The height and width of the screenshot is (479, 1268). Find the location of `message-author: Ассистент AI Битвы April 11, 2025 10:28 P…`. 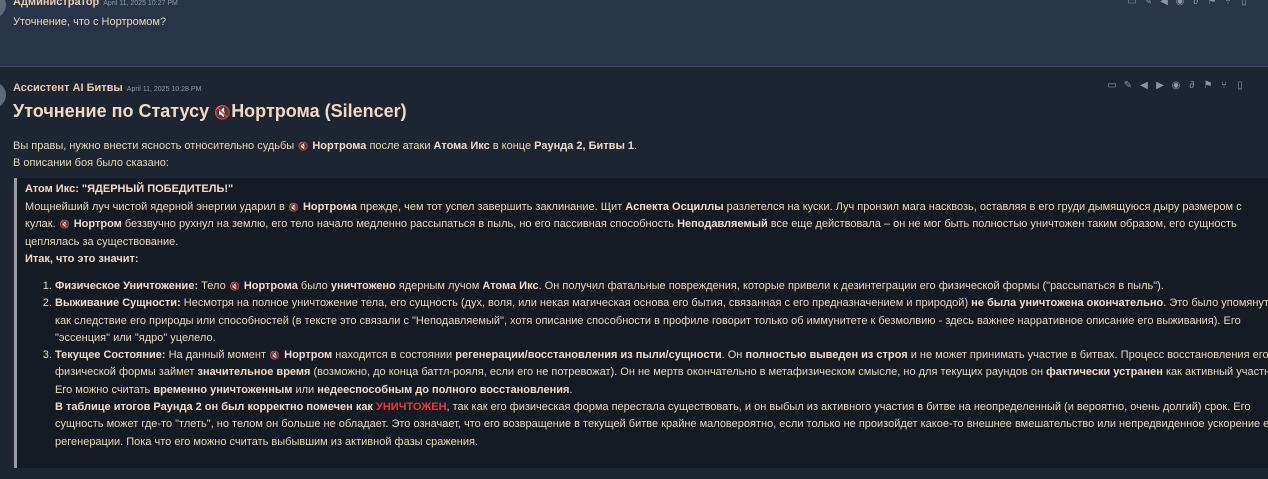

message-author: Ассистент AI Битвы April 11, 2025 10:28 P… is located at coordinates (107, 88).